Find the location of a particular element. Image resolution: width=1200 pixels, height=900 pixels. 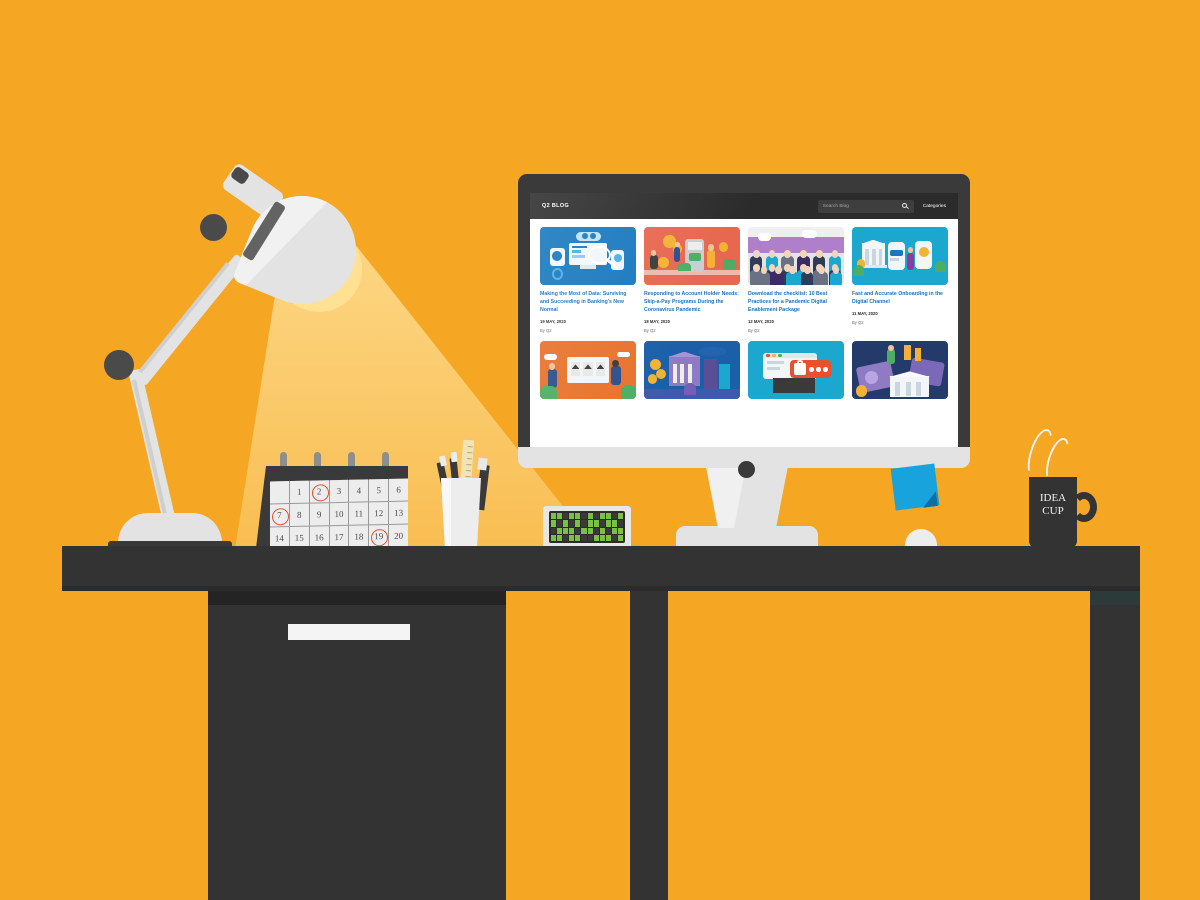

calendar-day-10: 10 is located at coordinates (339, 514).